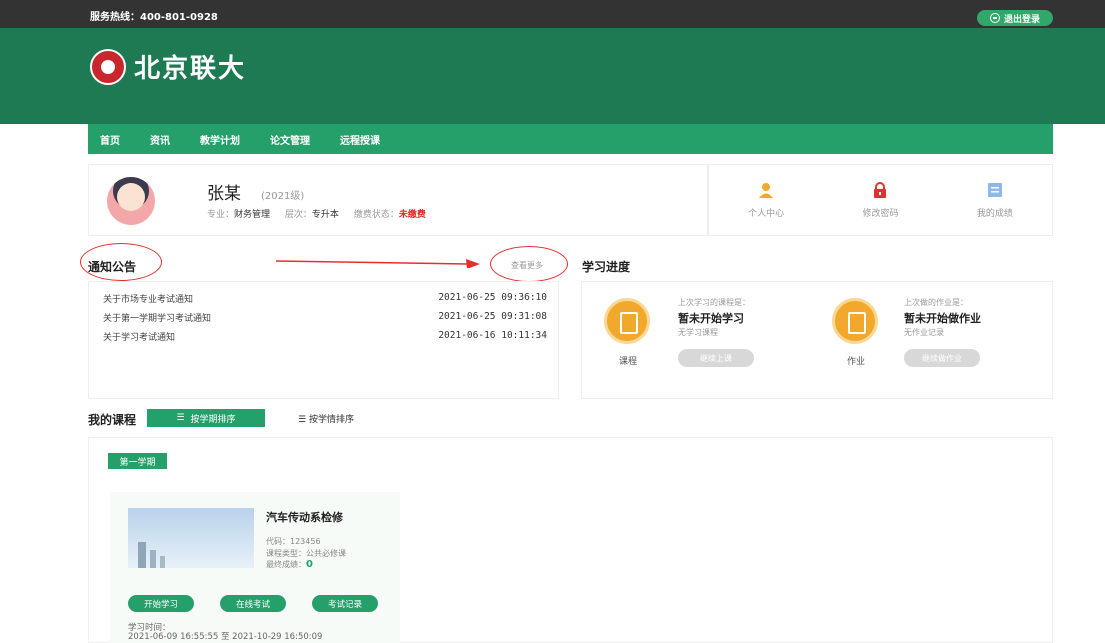 The image size is (1105, 643). Describe the element at coordinates (412, 215) in the screenshot. I see `fee-status: 未缴费` at that location.